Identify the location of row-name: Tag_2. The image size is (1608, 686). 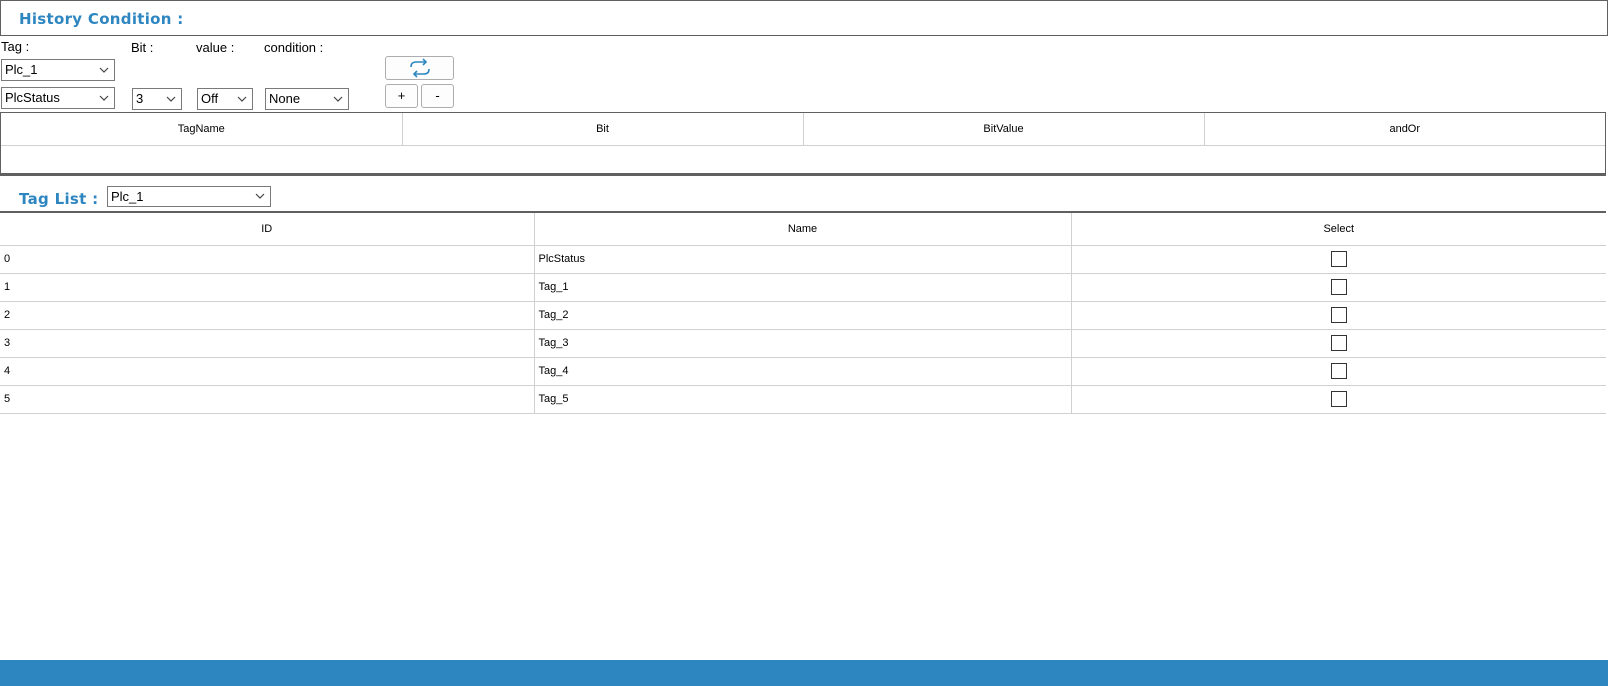
(803, 315).